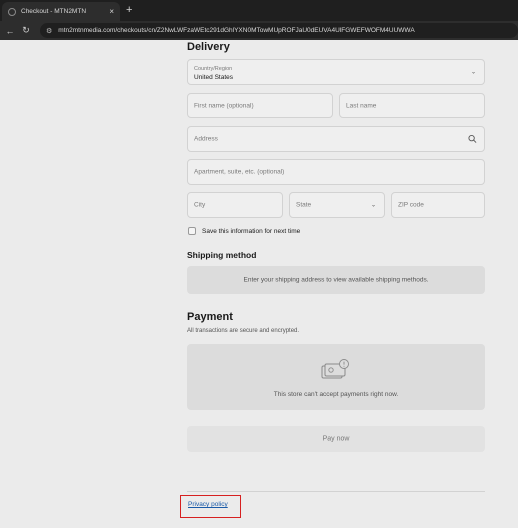 This screenshot has height=528, width=518. I want to click on zip-placeholder: ZIP code, so click(411, 205).